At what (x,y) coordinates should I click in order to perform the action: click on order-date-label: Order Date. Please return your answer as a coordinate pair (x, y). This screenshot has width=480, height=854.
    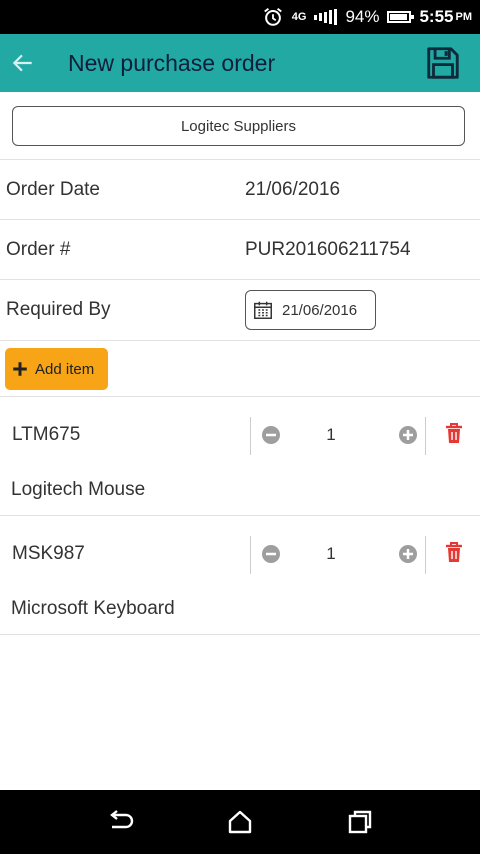
    Looking at the image, I should click on (53, 189).